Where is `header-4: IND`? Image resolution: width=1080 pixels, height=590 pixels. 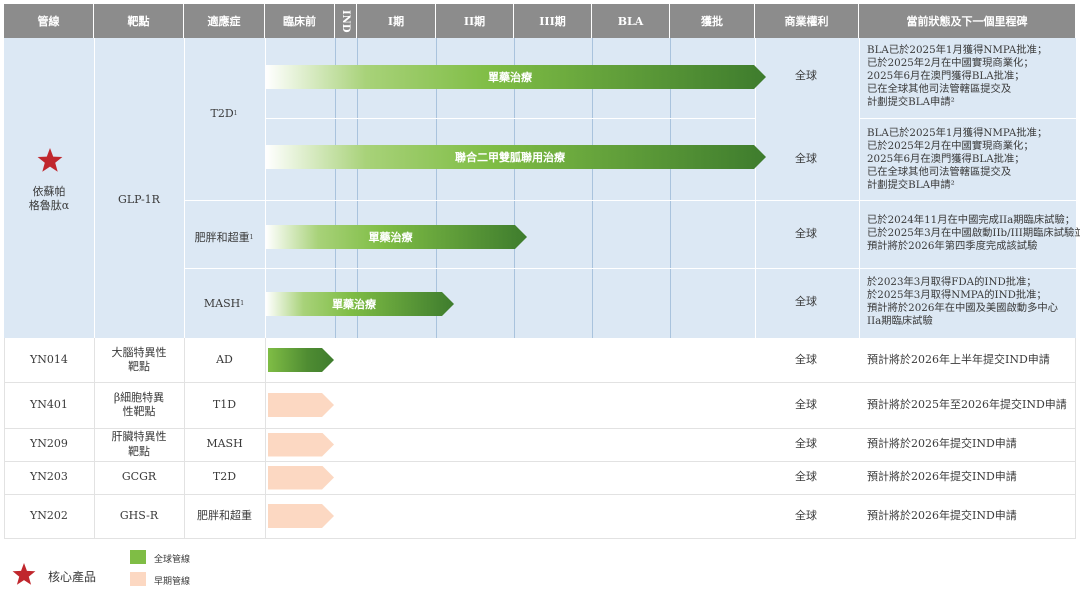
header-4: IND is located at coordinates (346, 21).